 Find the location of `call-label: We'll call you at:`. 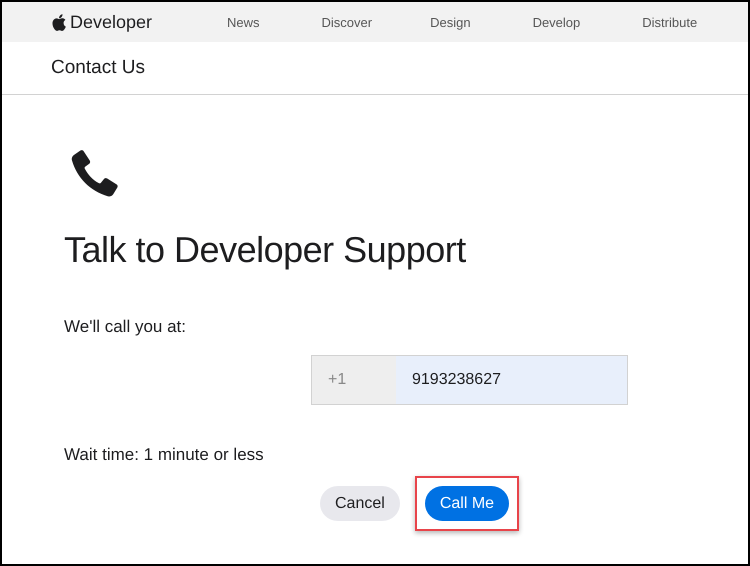

call-label: We'll call you at: is located at coordinates (125, 327).